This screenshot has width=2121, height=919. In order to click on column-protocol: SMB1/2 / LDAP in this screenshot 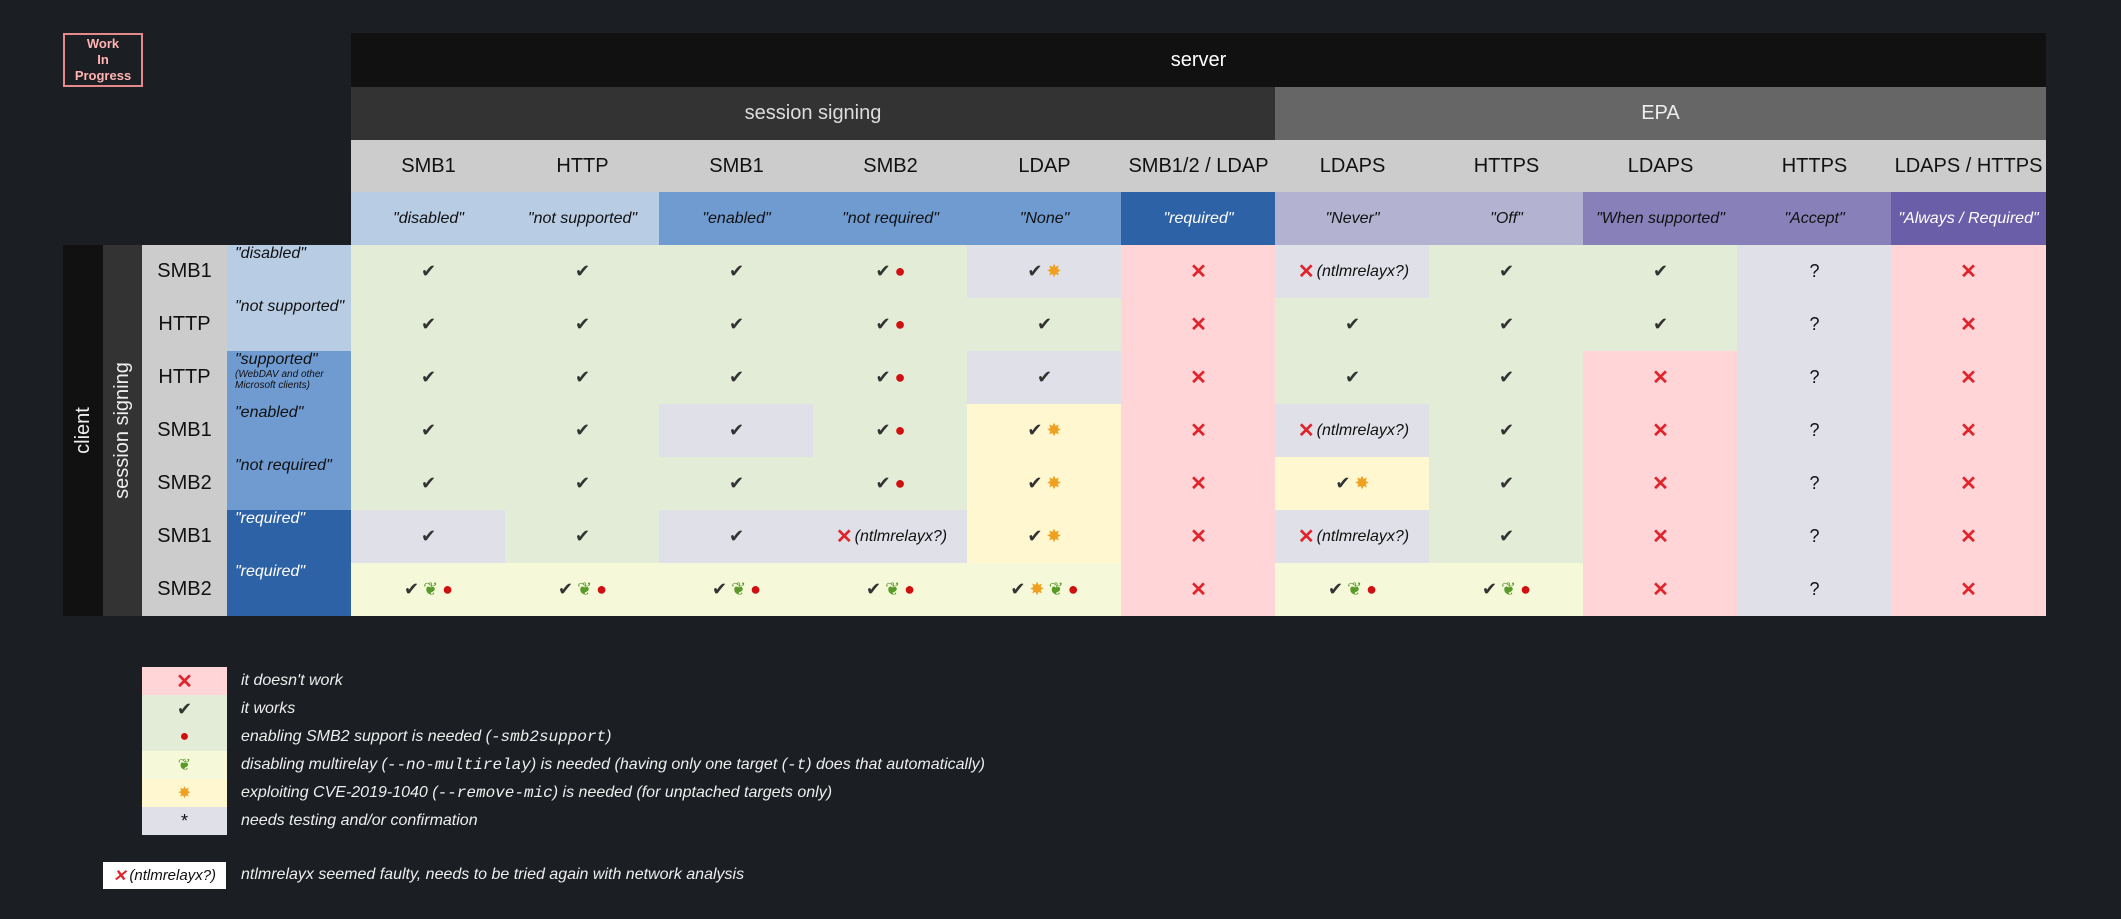, I will do `click(1198, 166)`.